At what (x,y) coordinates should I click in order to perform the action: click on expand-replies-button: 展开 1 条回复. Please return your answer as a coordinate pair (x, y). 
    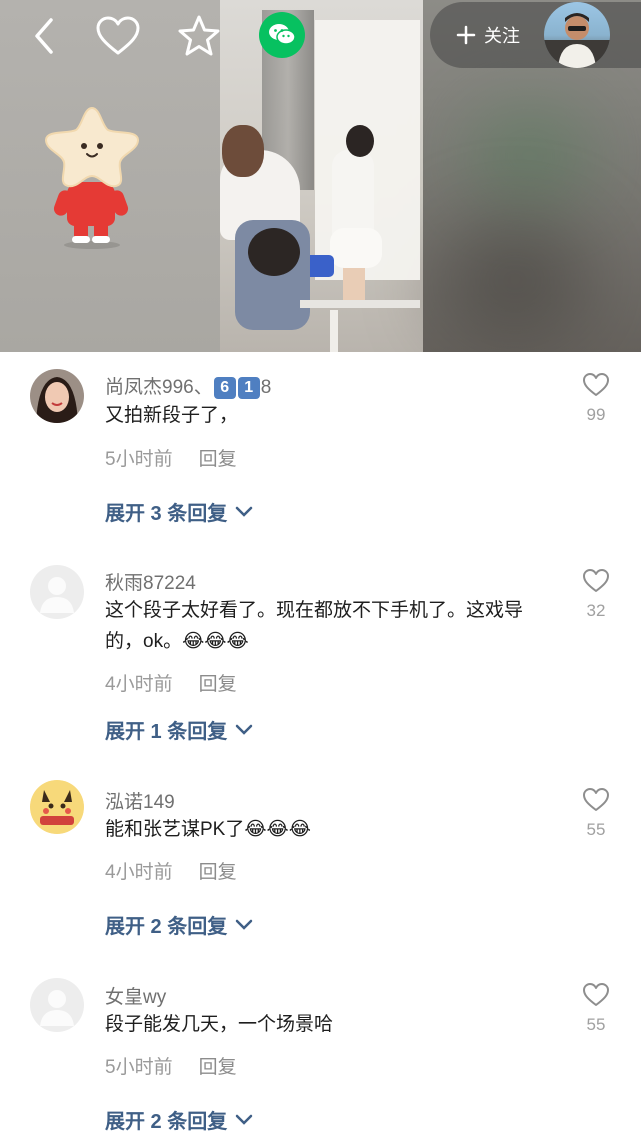
    Looking at the image, I should click on (179, 729).